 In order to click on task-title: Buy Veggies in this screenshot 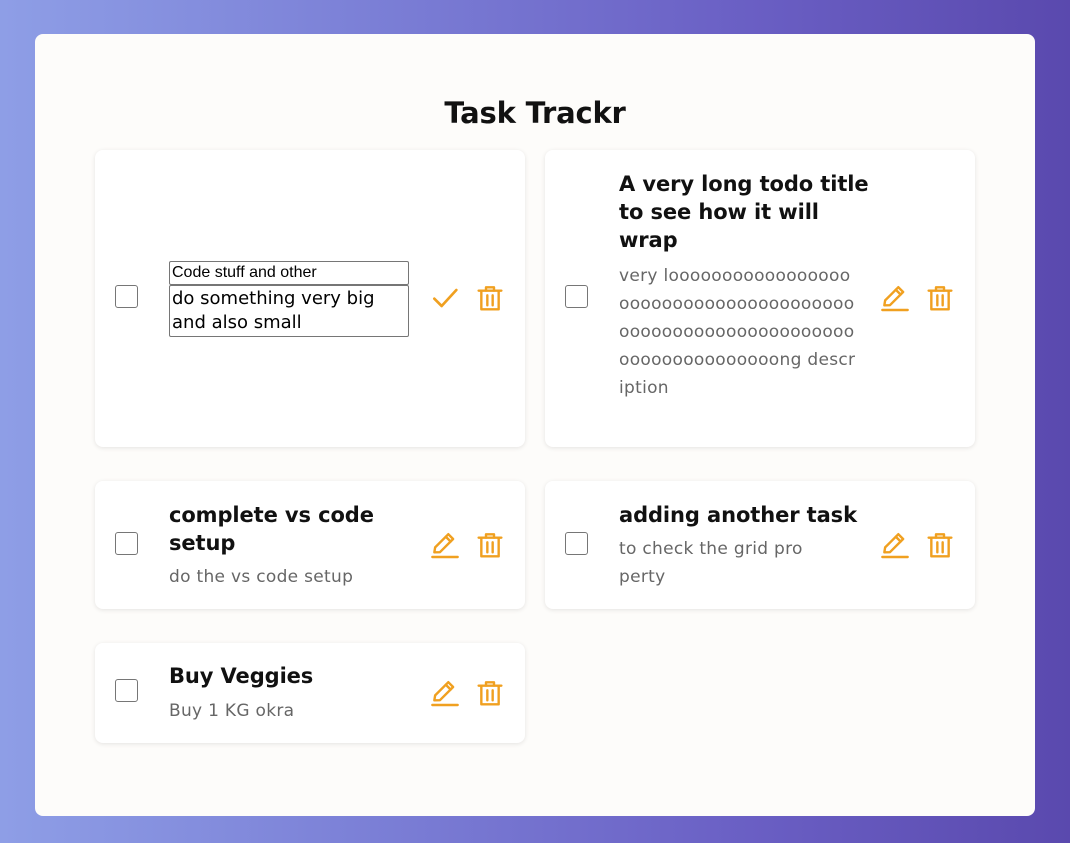, I will do `click(241, 676)`.